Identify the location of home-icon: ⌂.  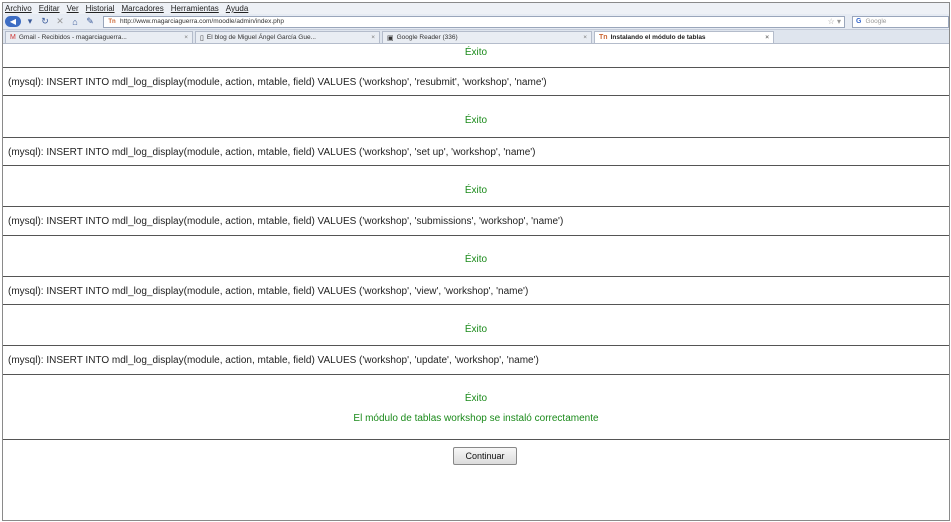
(75, 21).